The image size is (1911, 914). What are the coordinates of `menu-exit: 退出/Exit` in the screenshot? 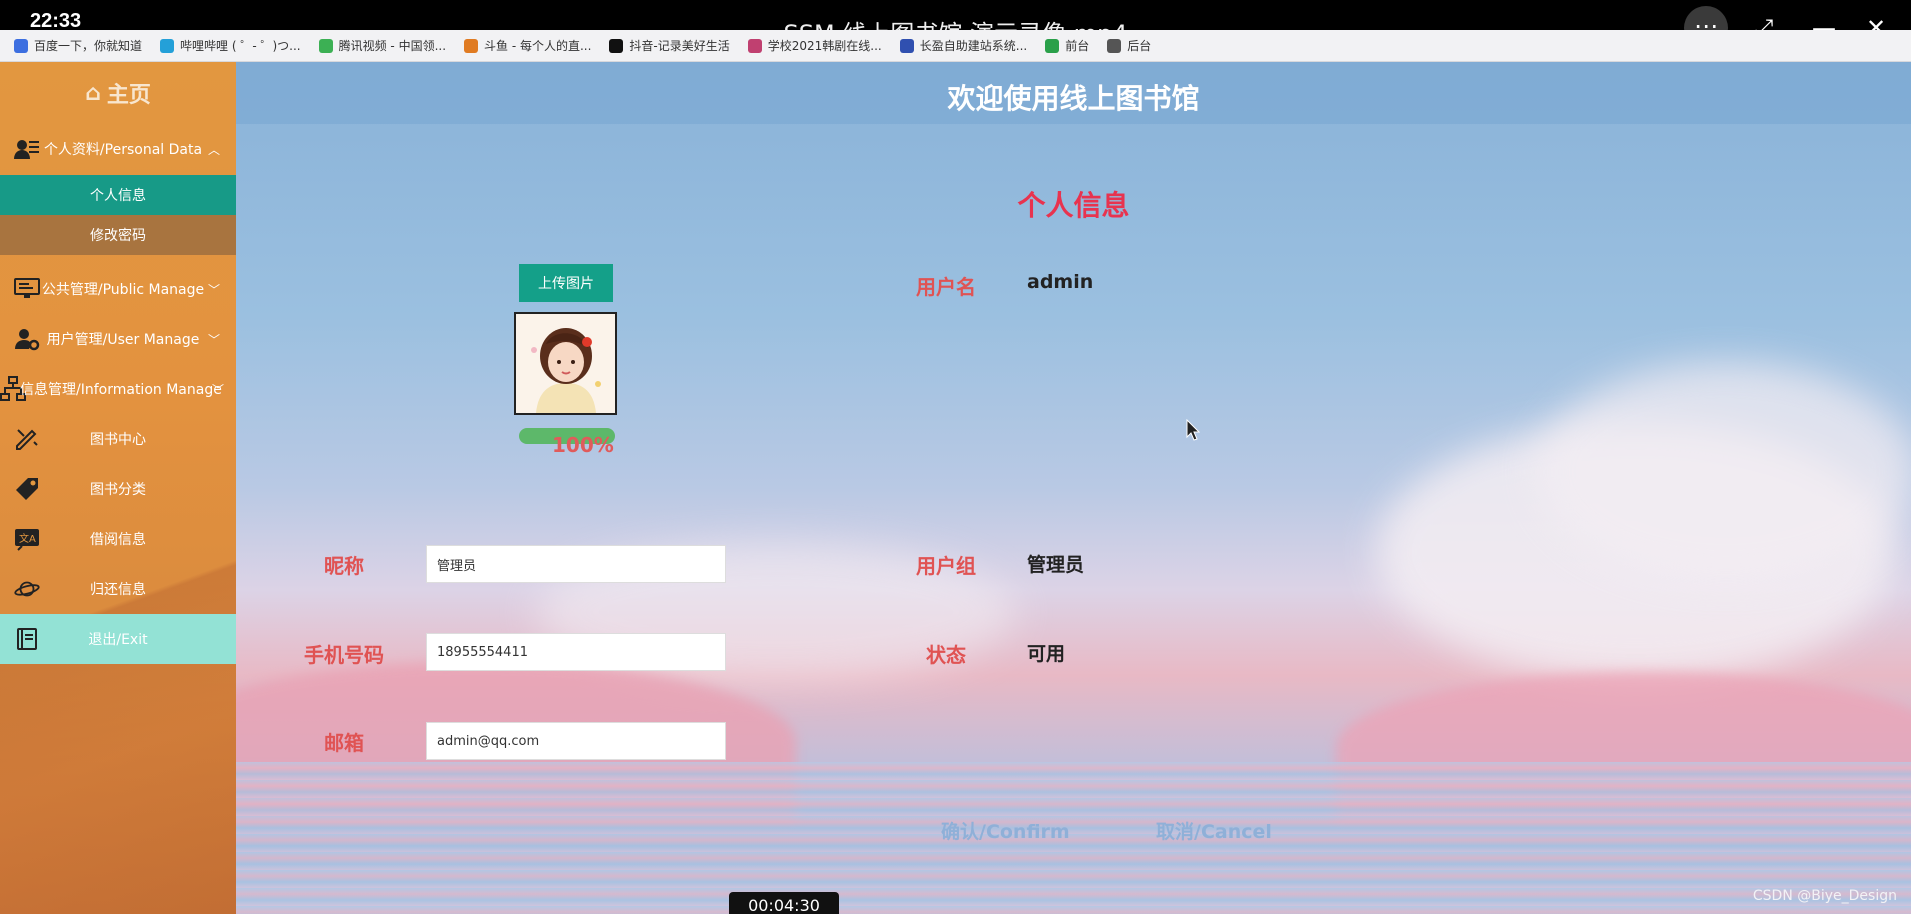 It's located at (118, 639).